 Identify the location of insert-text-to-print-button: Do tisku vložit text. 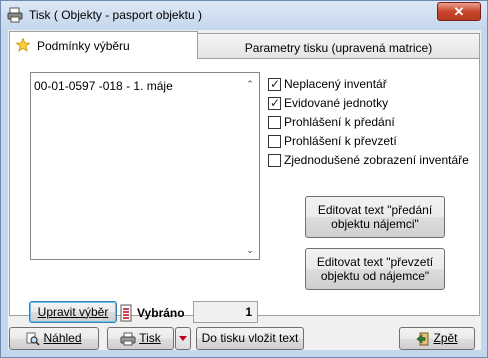
(250, 338).